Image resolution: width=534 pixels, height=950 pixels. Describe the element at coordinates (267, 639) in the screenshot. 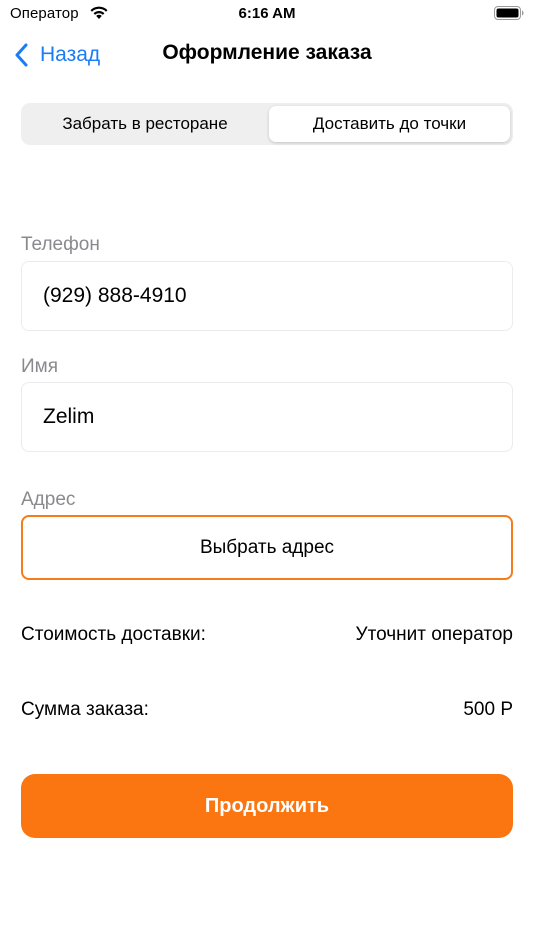

I see `delivery-cost-row: Стоимость доставки: Уточнит оператор` at that location.